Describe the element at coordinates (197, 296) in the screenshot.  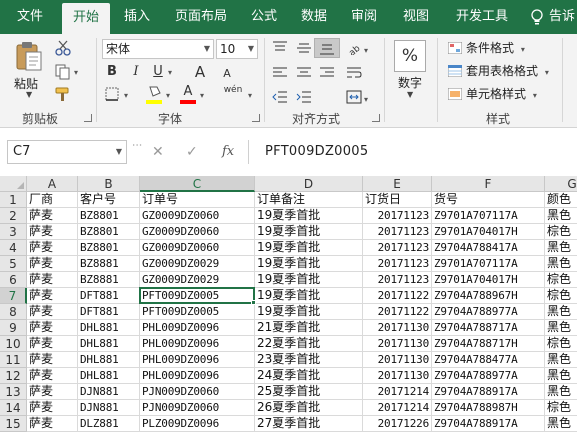
I see `cell-c7: PFT009DZ0005` at that location.